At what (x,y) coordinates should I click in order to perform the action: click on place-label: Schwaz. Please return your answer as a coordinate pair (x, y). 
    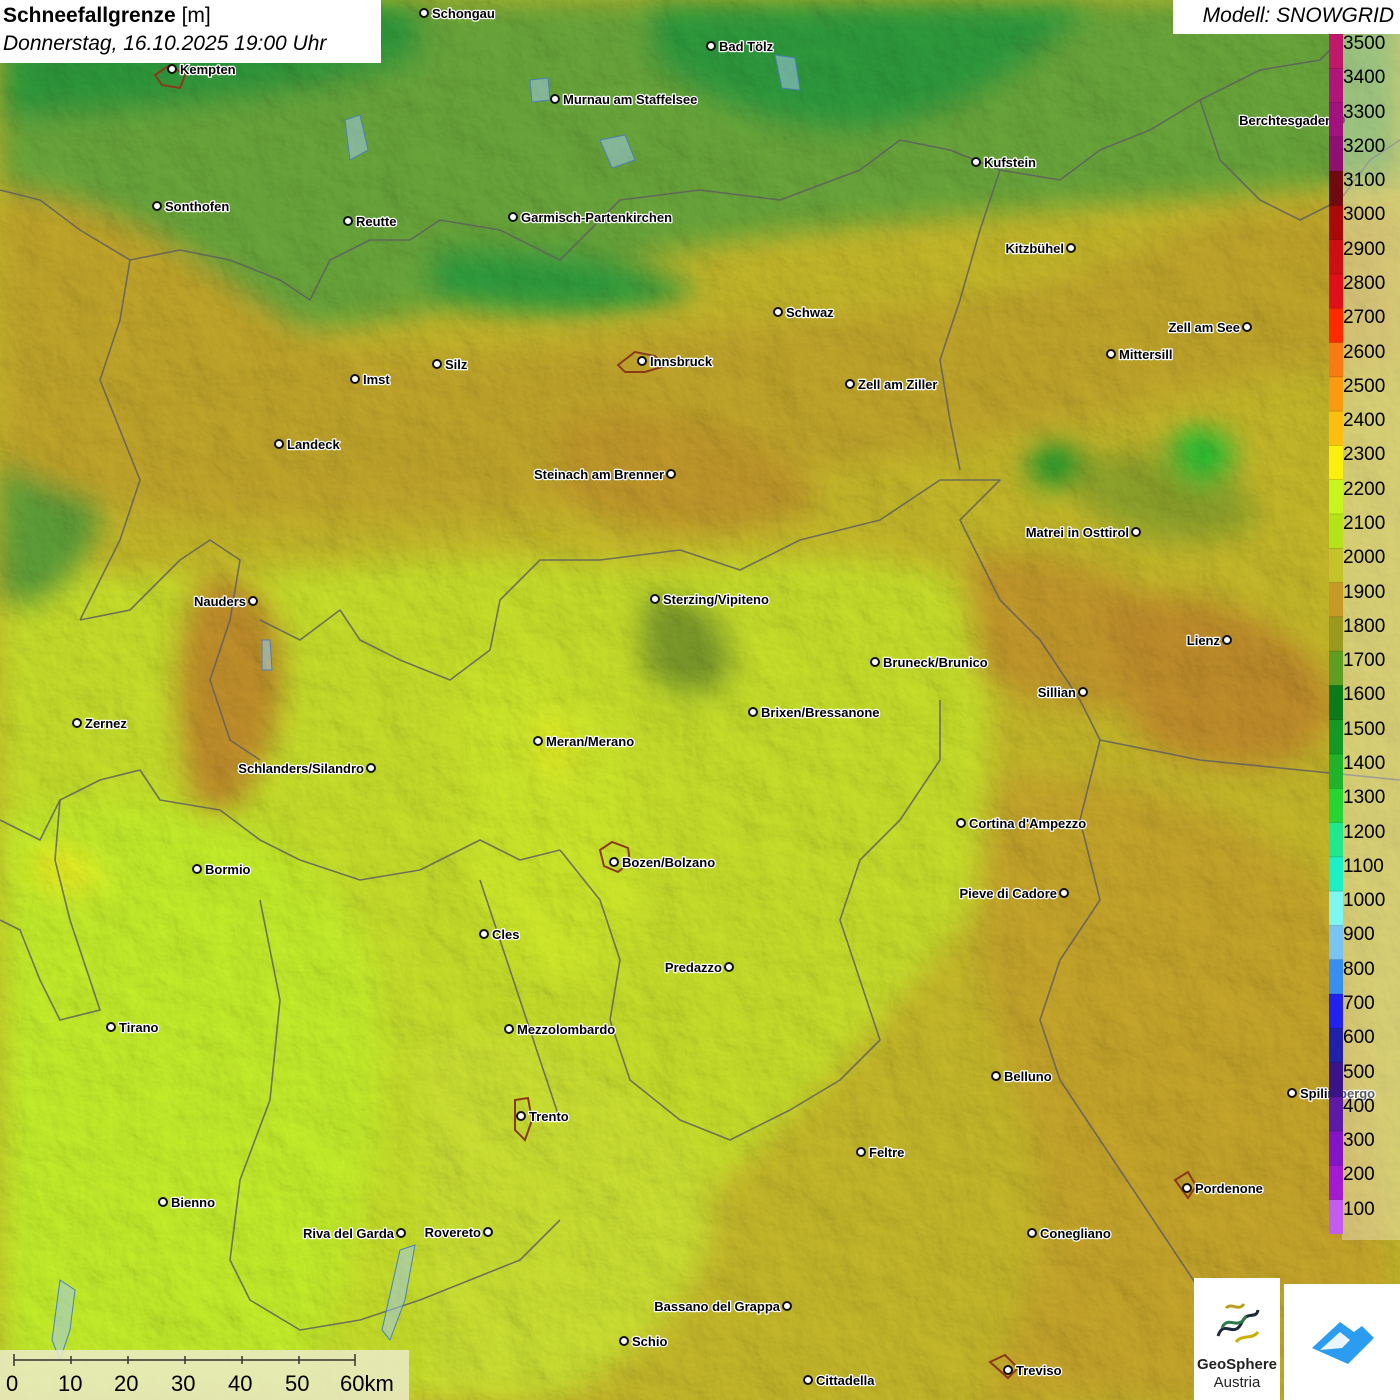
    Looking at the image, I should click on (810, 312).